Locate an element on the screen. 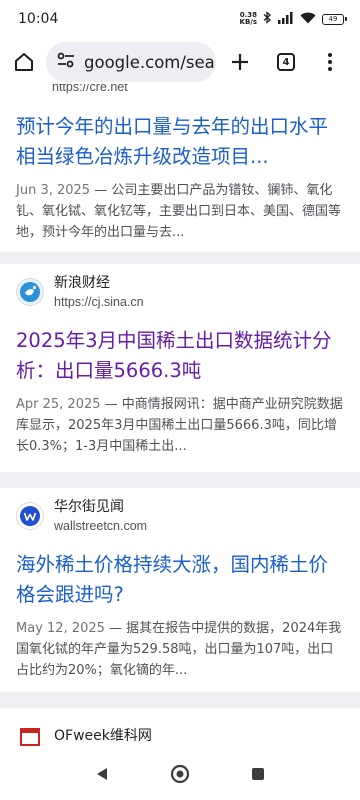 Image resolution: width=360 pixels, height=800 pixels. net-speed: 0.38 KB/s is located at coordinates (248, 19).